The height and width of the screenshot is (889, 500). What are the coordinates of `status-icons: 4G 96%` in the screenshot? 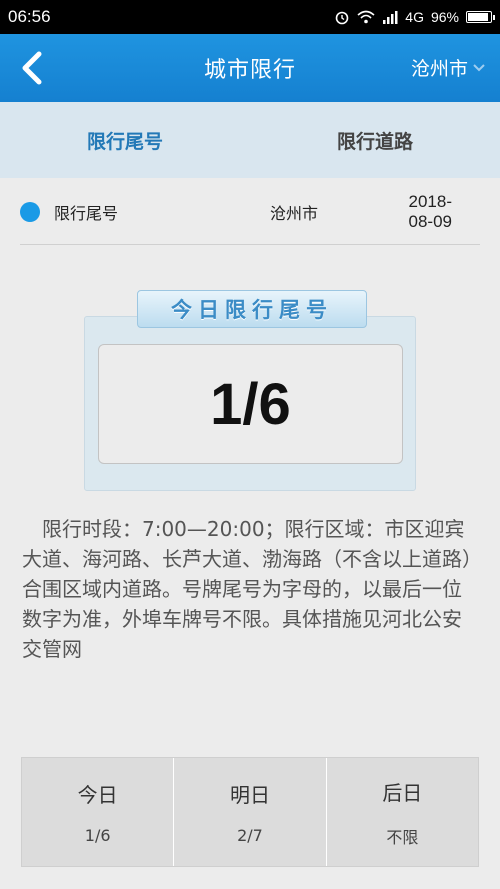 It's located at (414, 17).